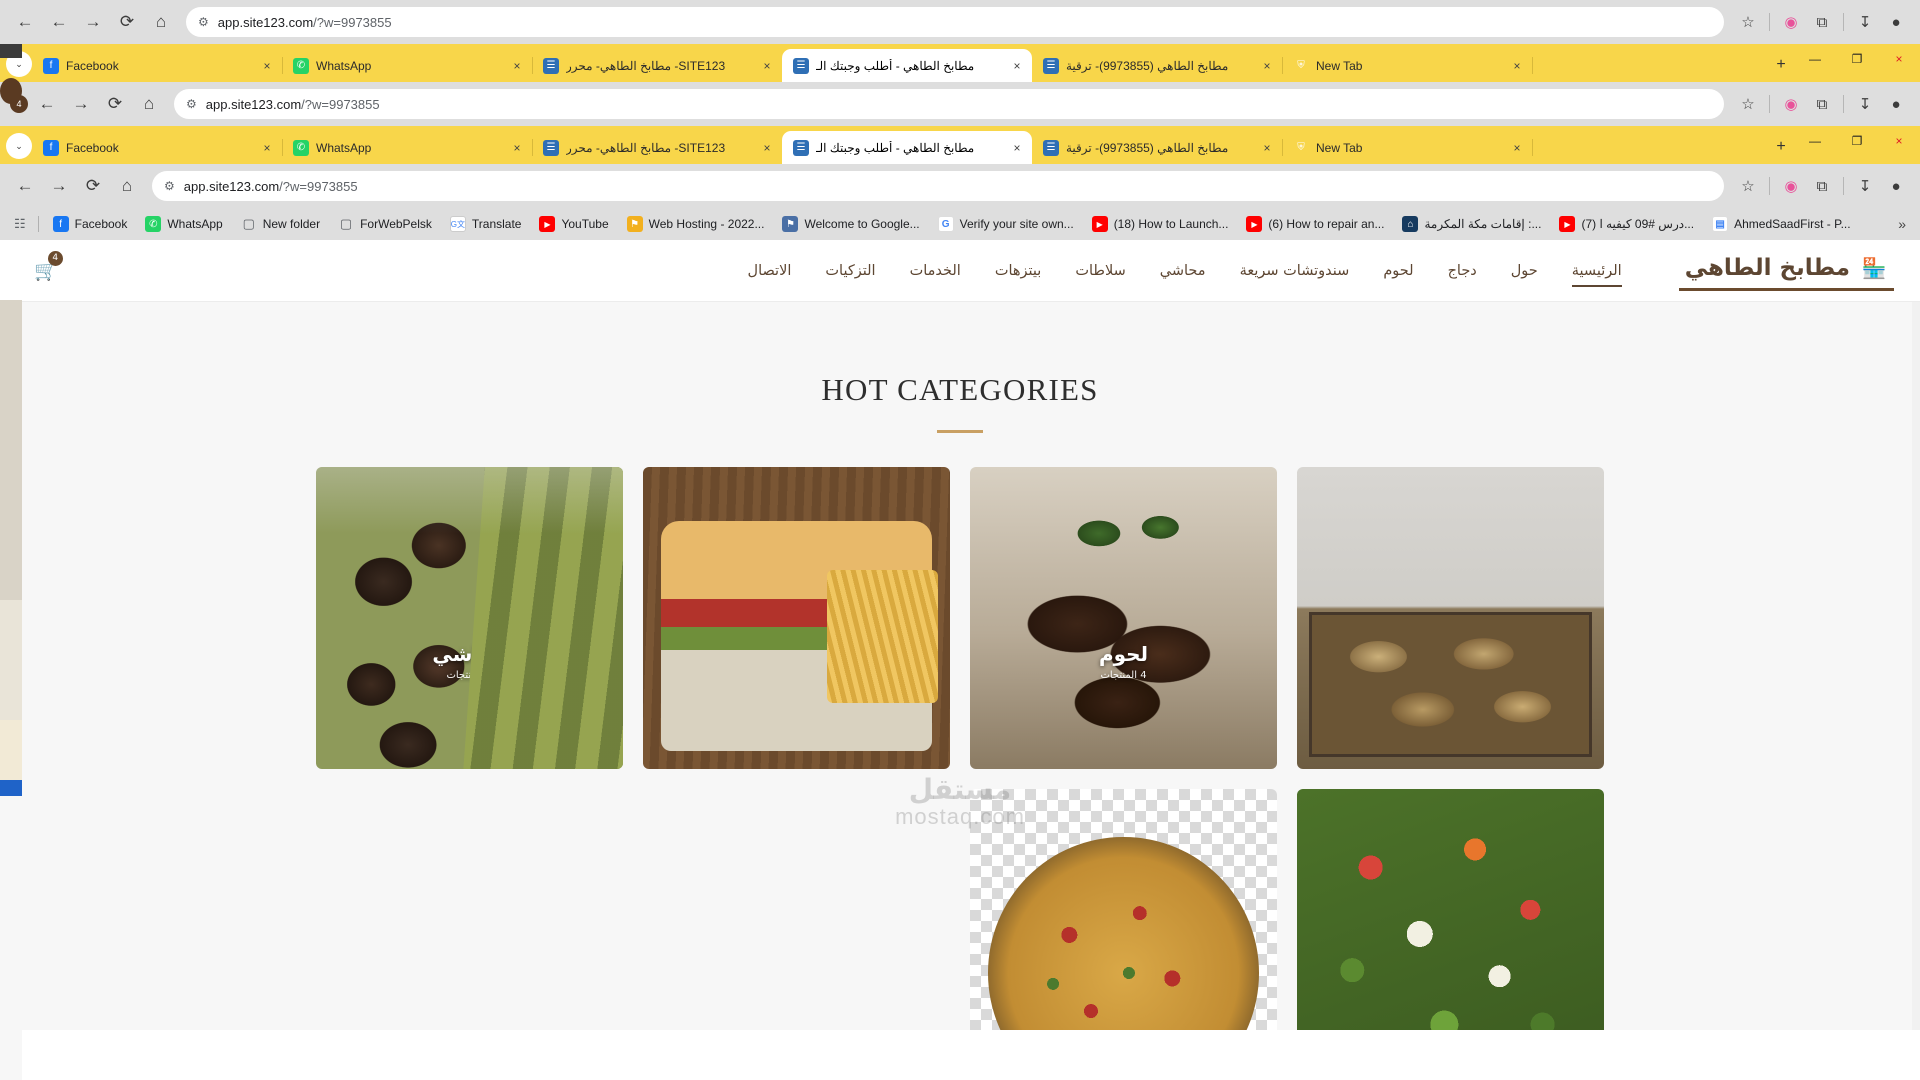 The image size is (1920, 1080). What do you see at coordinates (1815, 141) in the screenshot?
I see `minimize-button-main: —` at bounding box center [1815, 141].